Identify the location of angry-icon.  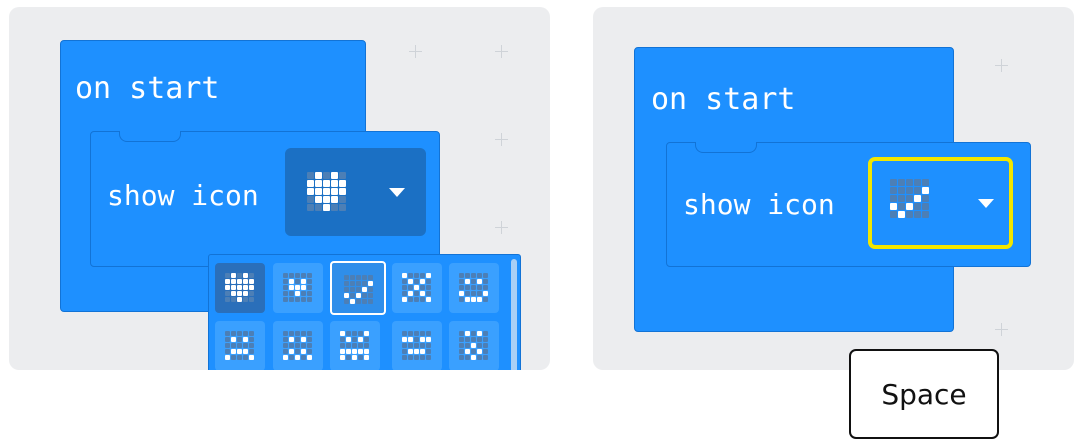
(354, 345).